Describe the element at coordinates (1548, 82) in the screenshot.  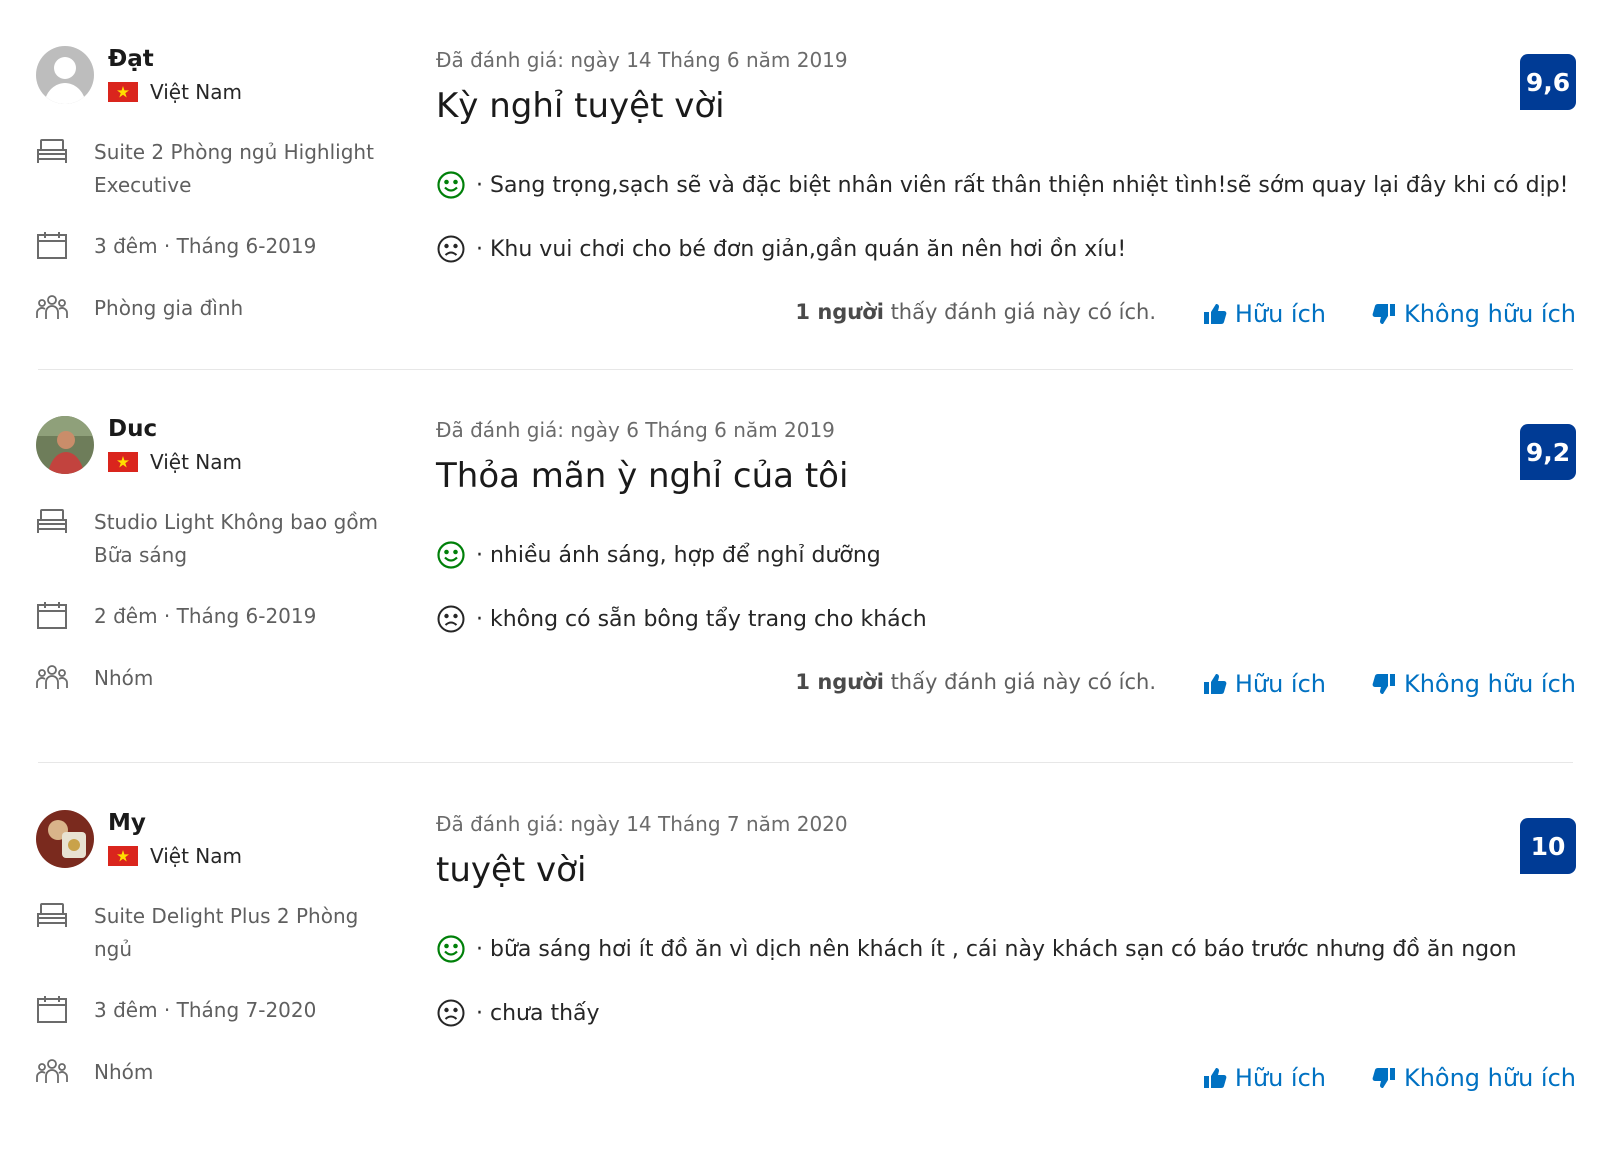
I see `score-badge: 9,6` at that location.